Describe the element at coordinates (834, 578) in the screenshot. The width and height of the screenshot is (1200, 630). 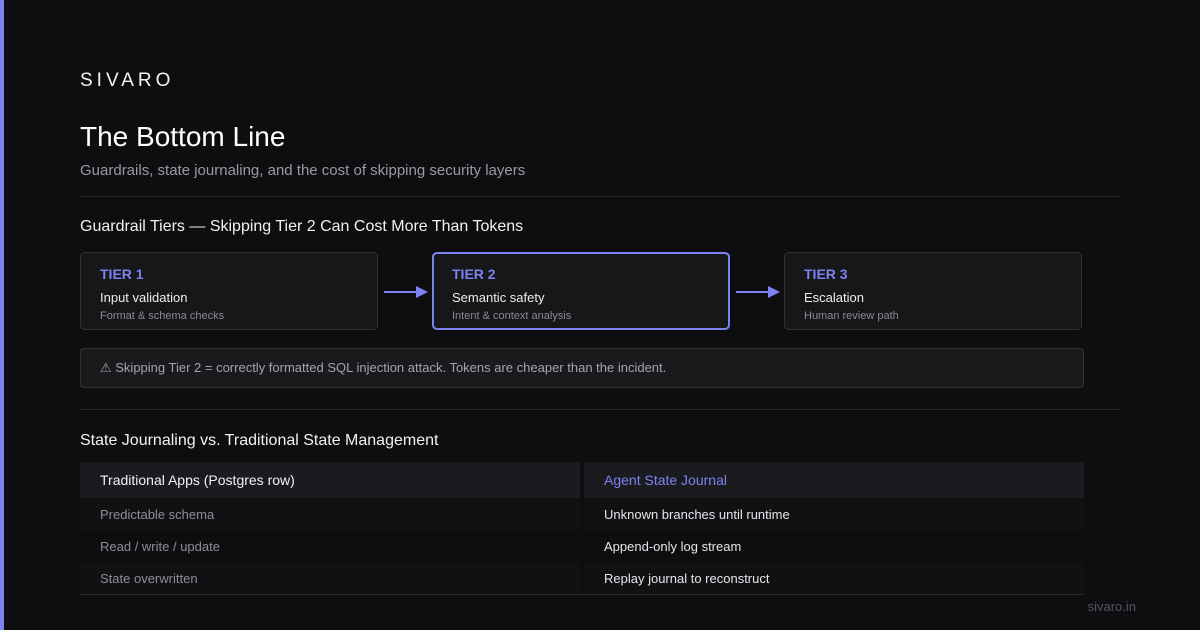
I see `table-cell: Replay journal to reconstruct` at that location.